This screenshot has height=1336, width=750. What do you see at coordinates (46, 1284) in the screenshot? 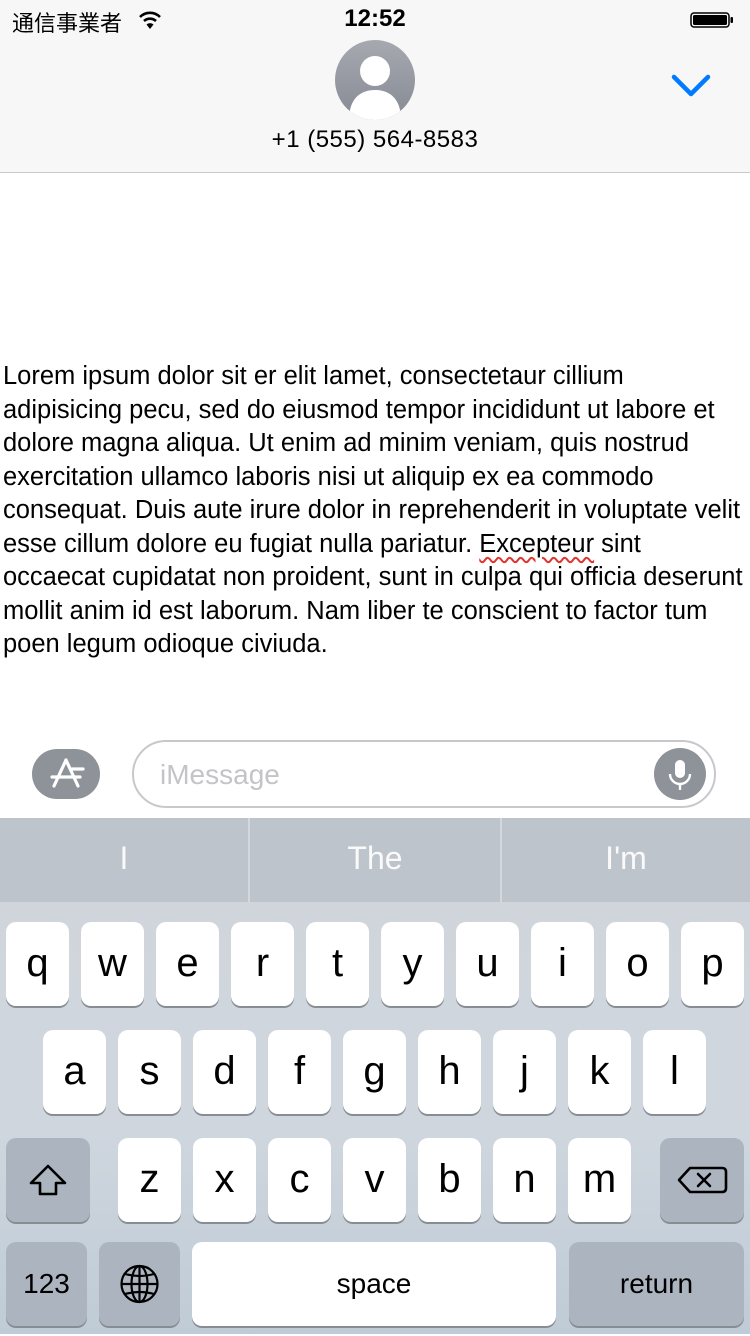
I see `numbers-key: 123` at bounding box center [46, 1284].